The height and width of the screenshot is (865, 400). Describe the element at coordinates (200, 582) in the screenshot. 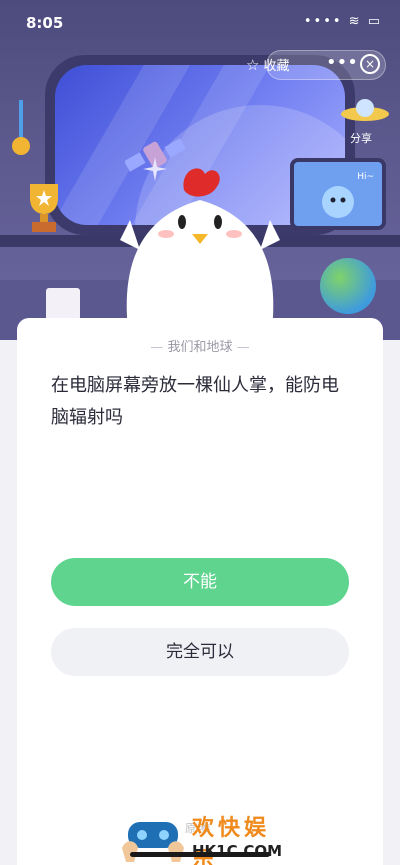

I see `answer-option-1: 不能` at that location.